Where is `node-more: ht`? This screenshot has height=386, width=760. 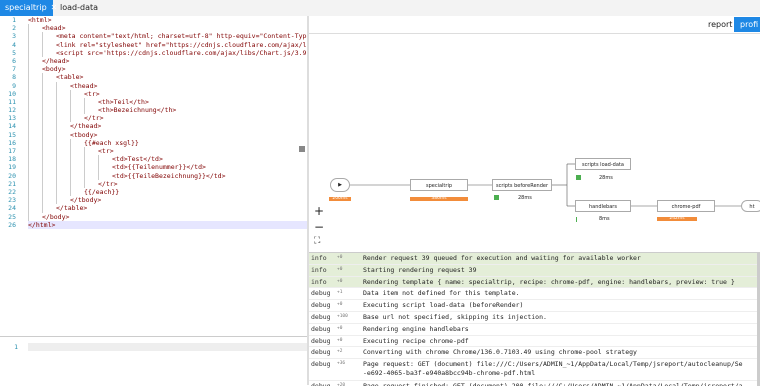 node-more: ht is located at coordinates (750, 206).